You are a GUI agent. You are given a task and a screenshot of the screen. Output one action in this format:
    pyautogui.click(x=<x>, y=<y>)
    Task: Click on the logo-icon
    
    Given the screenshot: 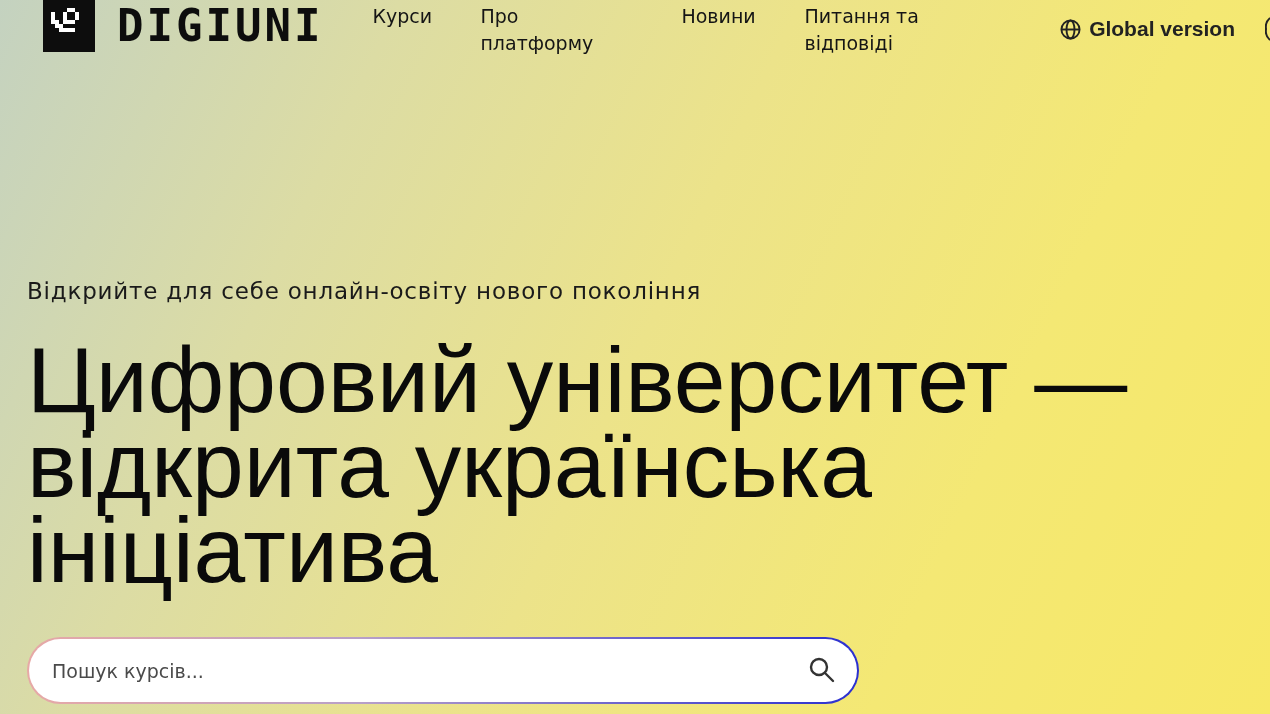 What is the action you would take?
    pyautogui.click(x=69, y=26)
    